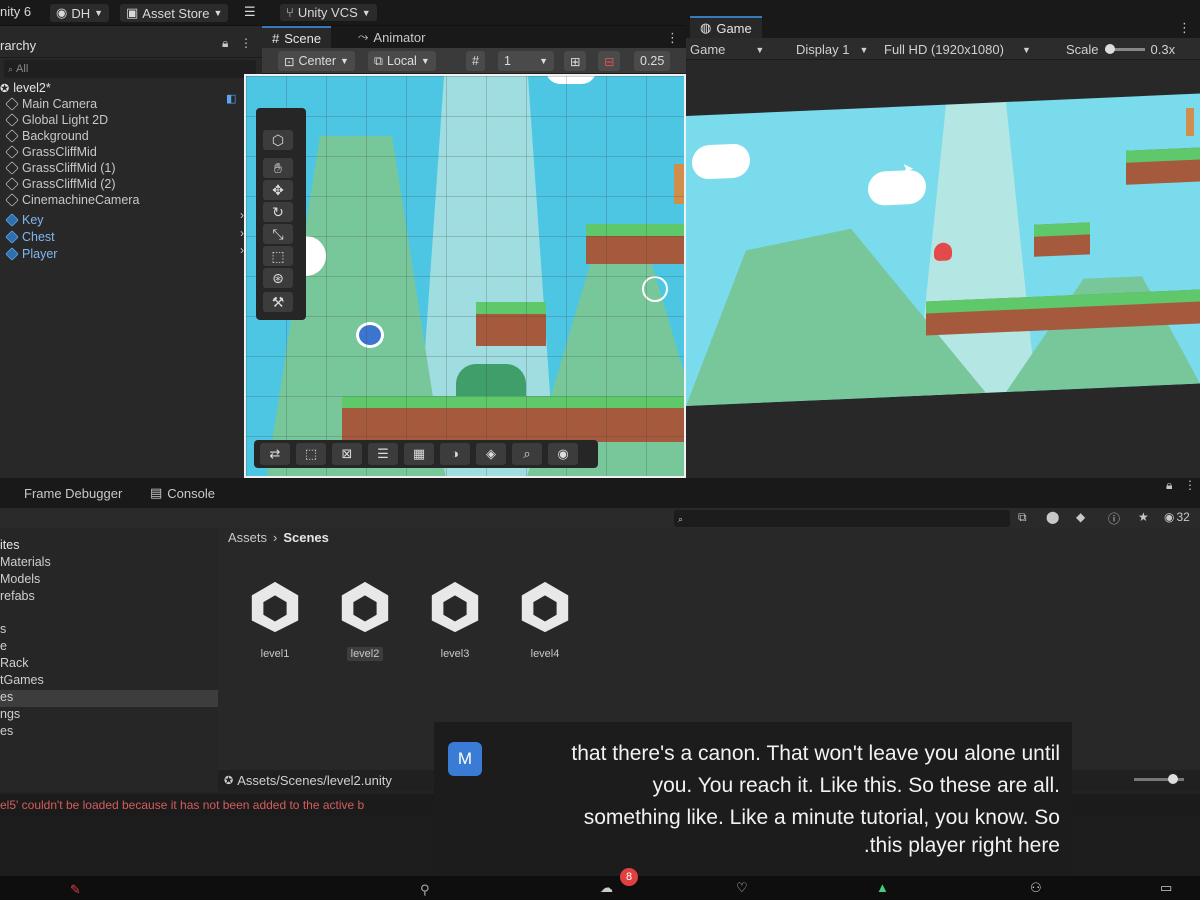  Describe the element at coordinates (275, 654) in the screenshot. I see `asset-label: level1` at that location.